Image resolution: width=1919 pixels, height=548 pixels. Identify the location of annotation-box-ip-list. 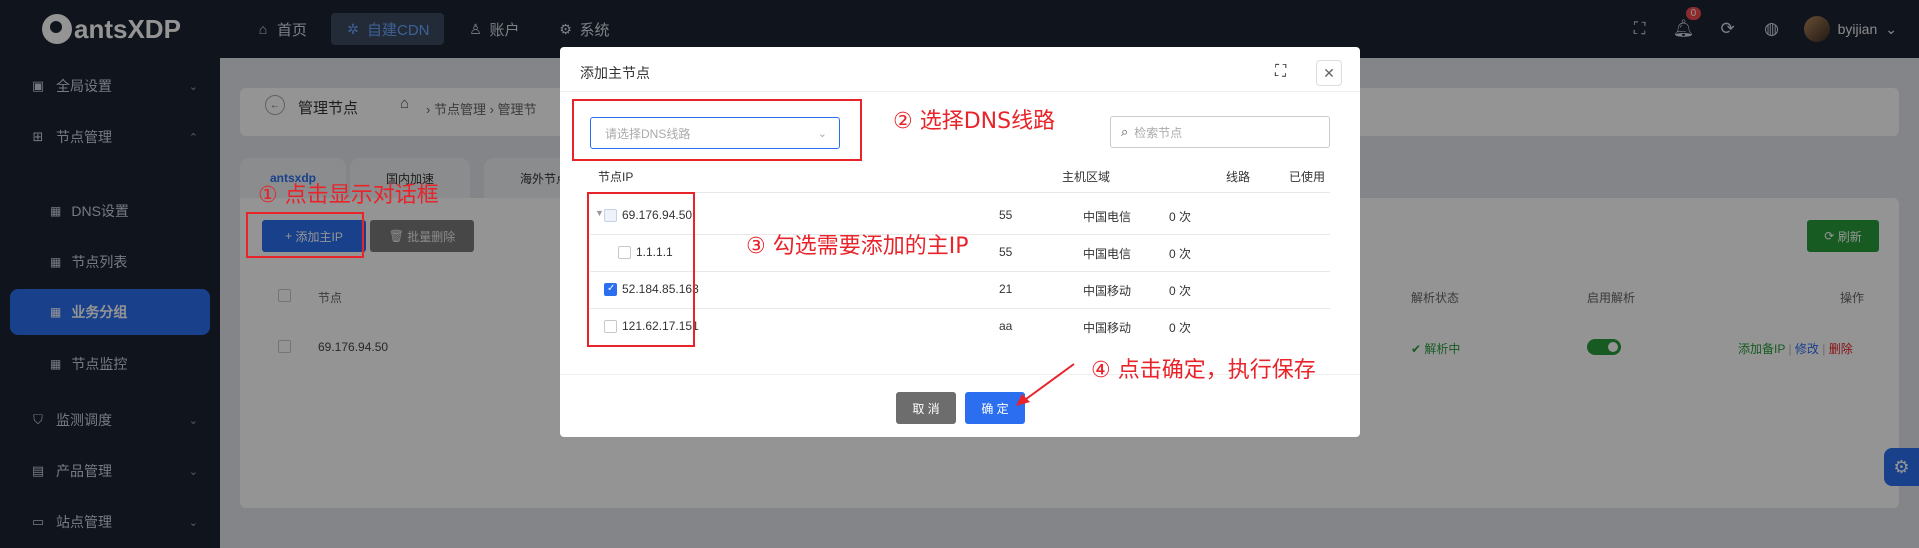
(641, 269).